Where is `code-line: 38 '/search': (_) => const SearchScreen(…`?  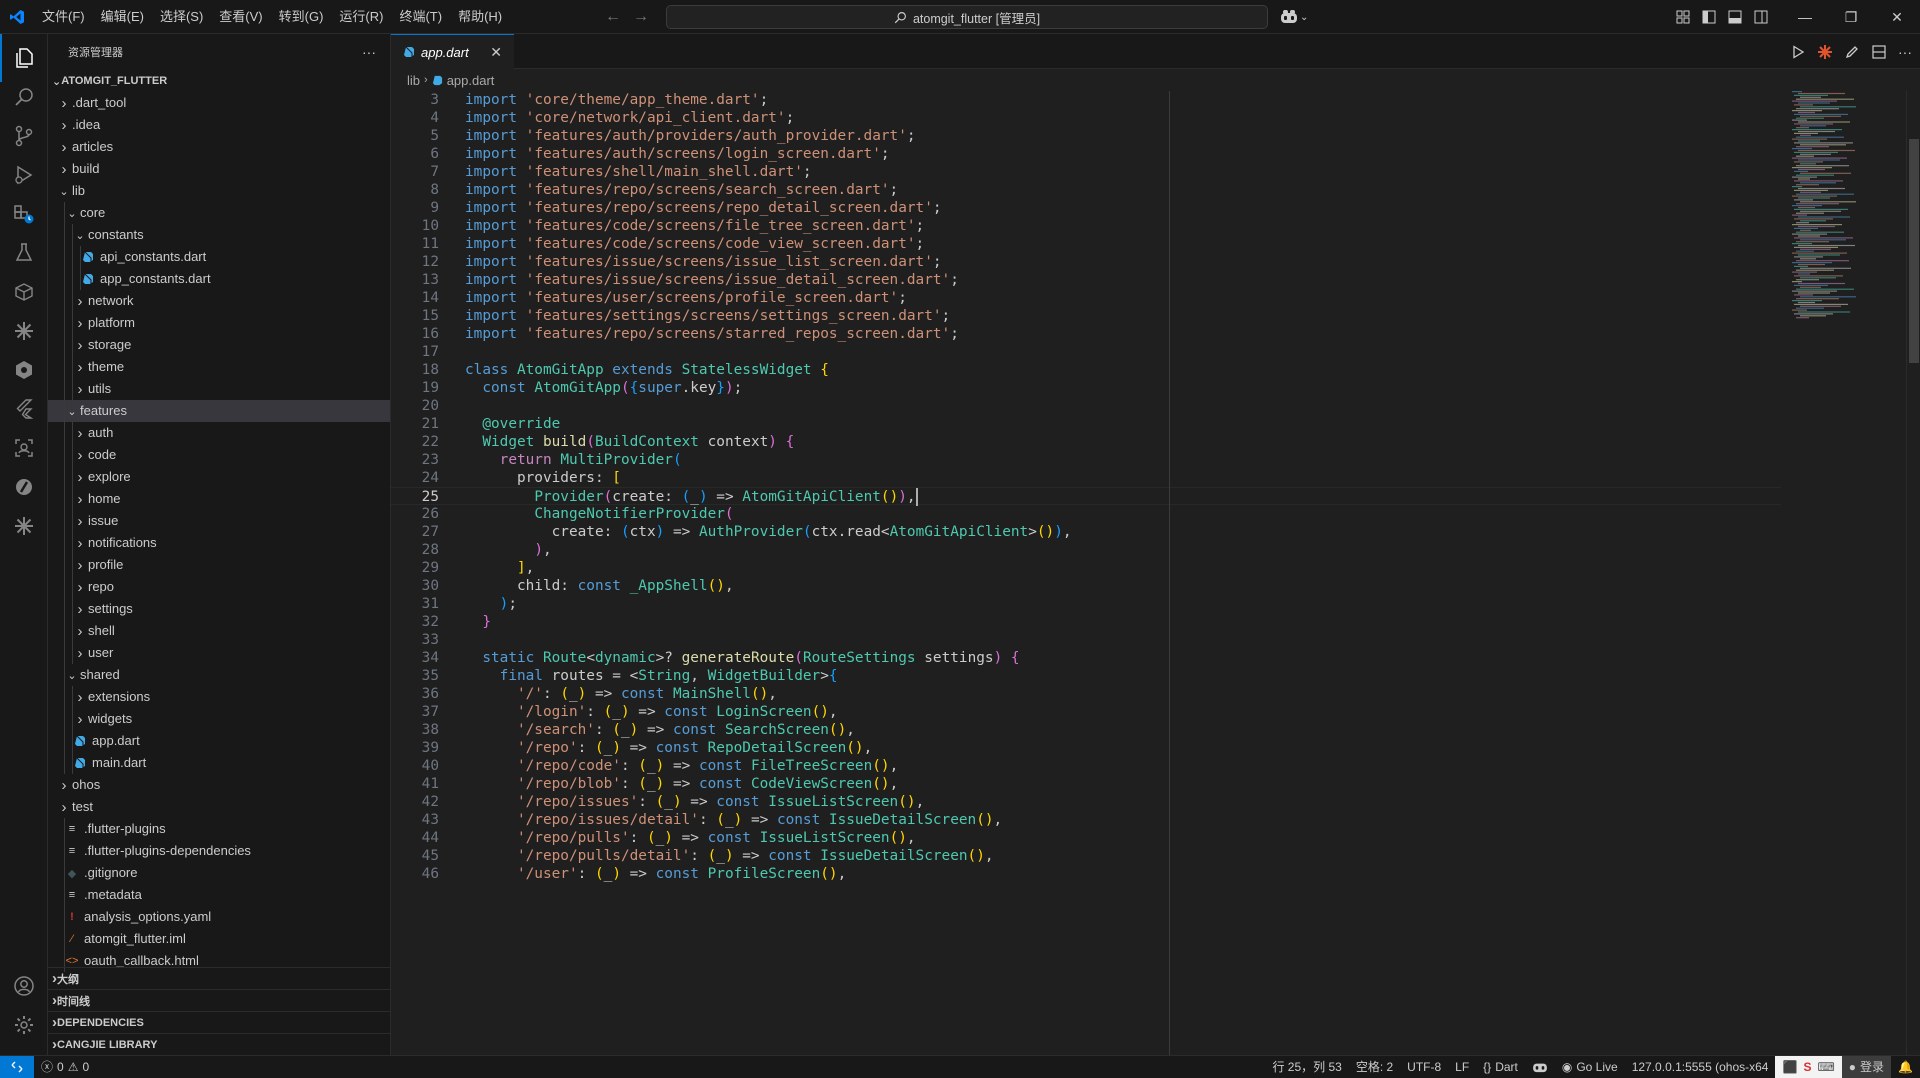 code-line: 38 '/search': (_) => const SearchScreen(… is located at coordinates (1086, 730).